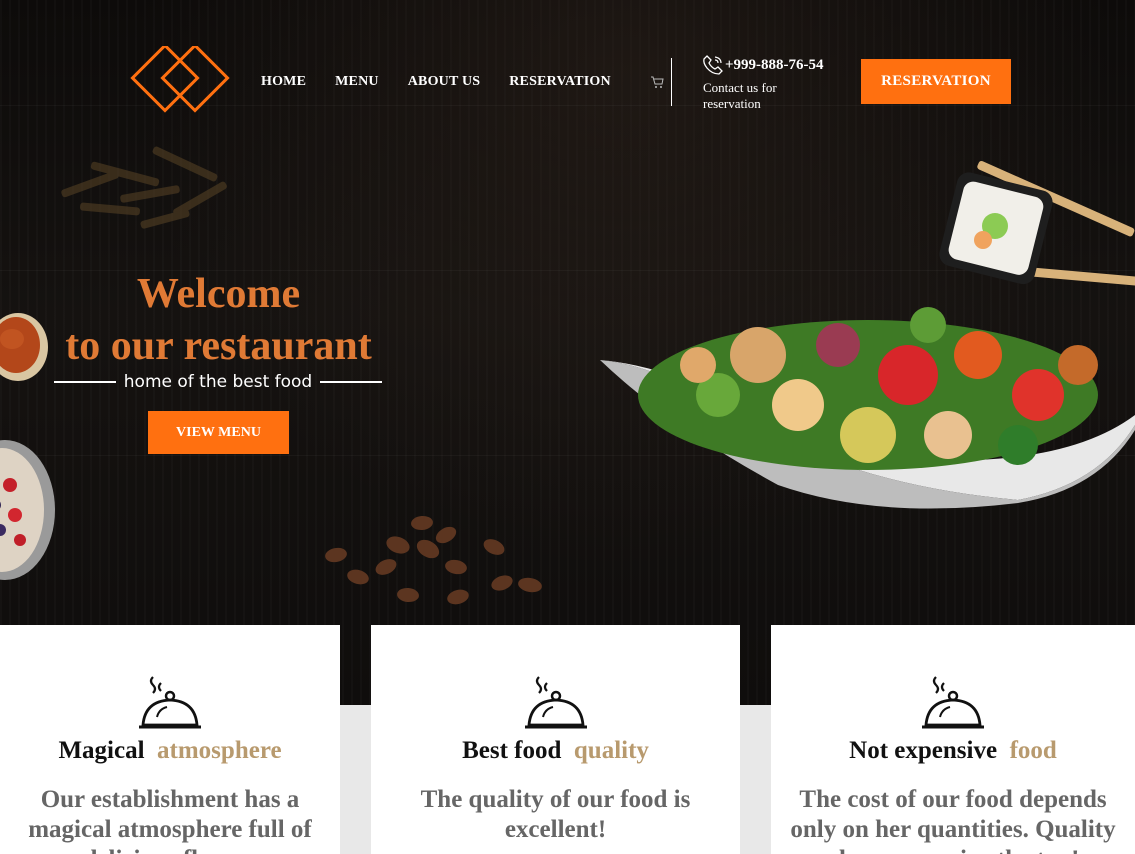  What do you see at coordinates (218, 346) in the screenshot?
I see `hero-title-line2: to our restaurant` at bounding box center [218, 346].